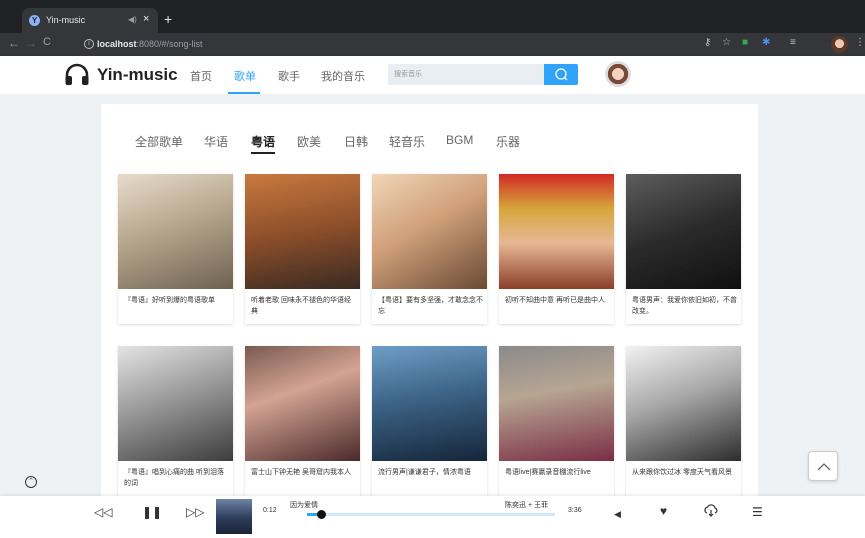  I want to click on download-icon, so click(711, 510).